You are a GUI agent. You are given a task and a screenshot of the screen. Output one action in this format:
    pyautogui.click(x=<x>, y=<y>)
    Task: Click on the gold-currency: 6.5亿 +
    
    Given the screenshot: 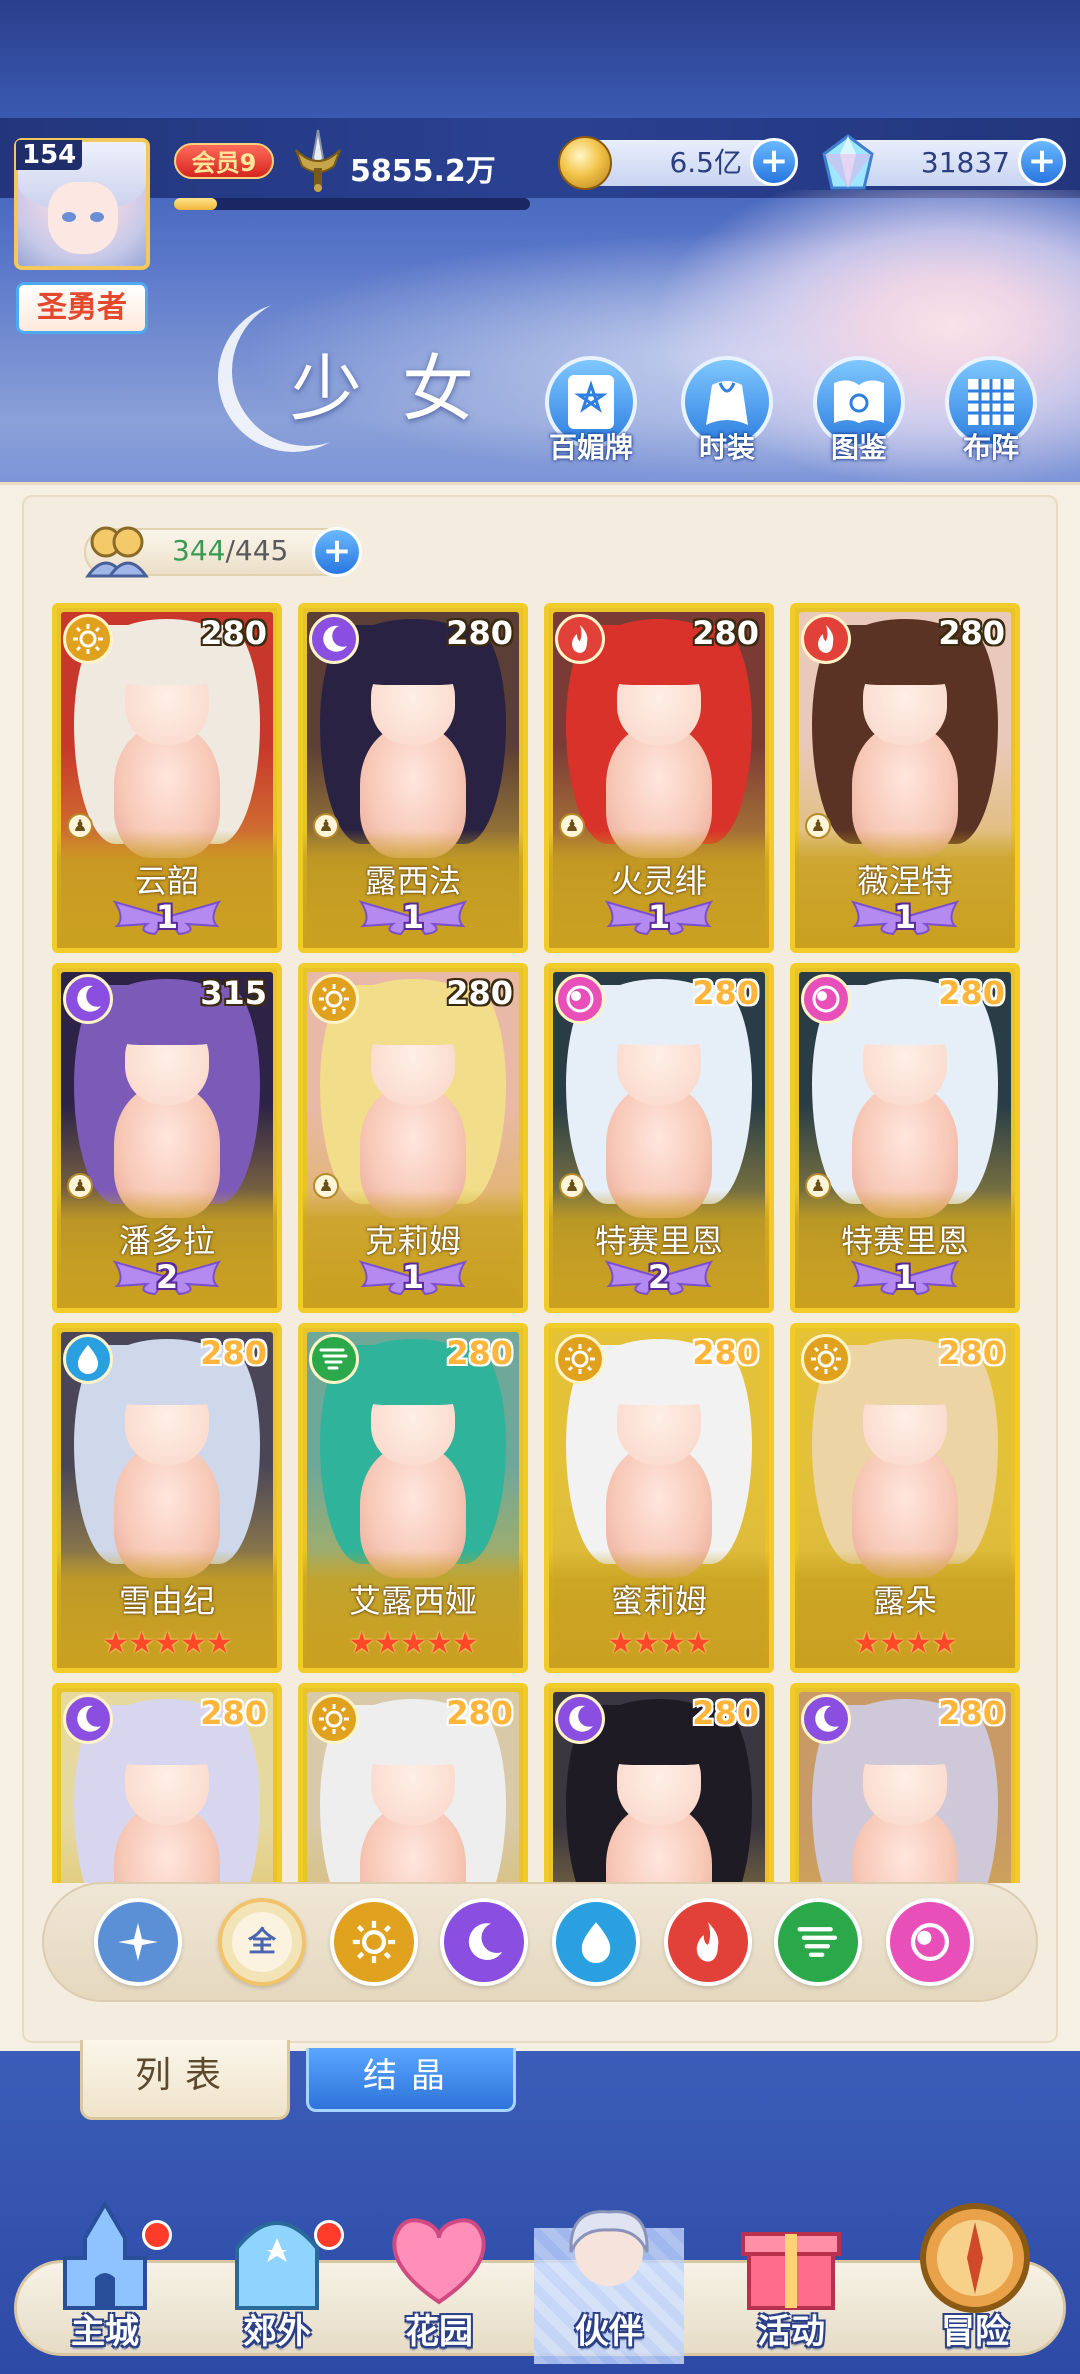 What is the action you would take?
    pyautogui.click(x=678, y=163)
    